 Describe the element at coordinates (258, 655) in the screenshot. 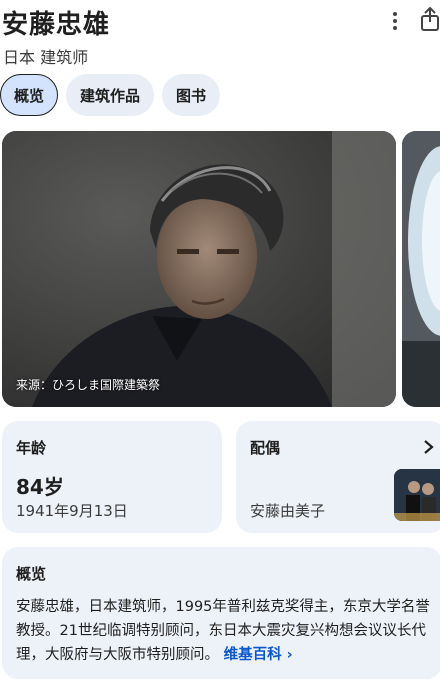

I see `wikipedia-link: 维基百科 ›` at that location.